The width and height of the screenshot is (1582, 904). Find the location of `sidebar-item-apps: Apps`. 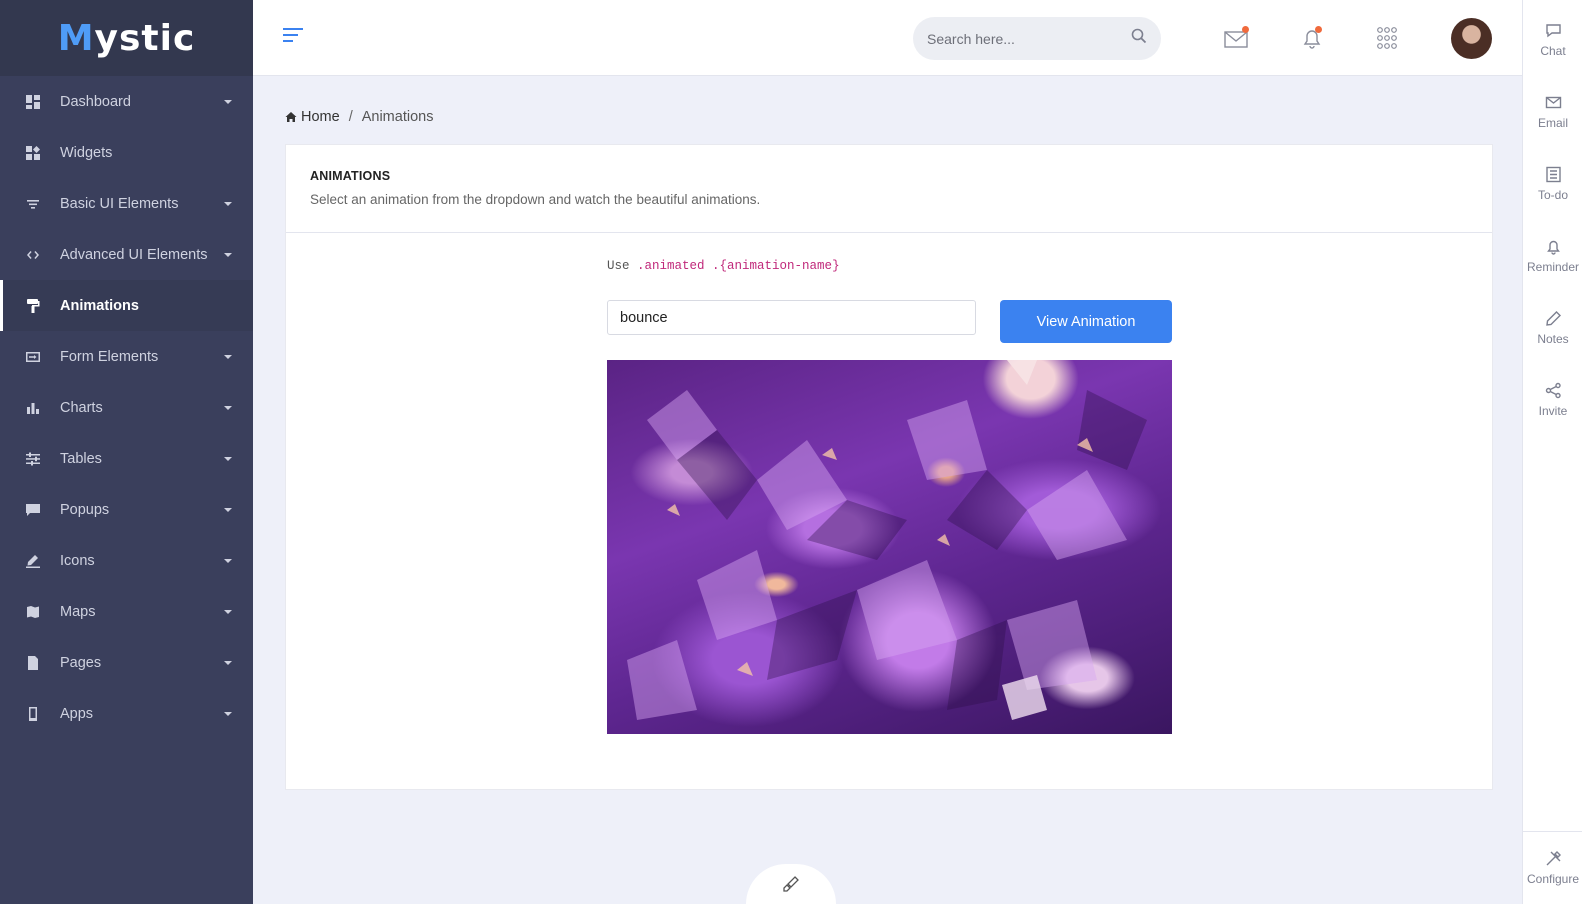

sidebar-item-apps: Apps is located at coordinates (126, 713).